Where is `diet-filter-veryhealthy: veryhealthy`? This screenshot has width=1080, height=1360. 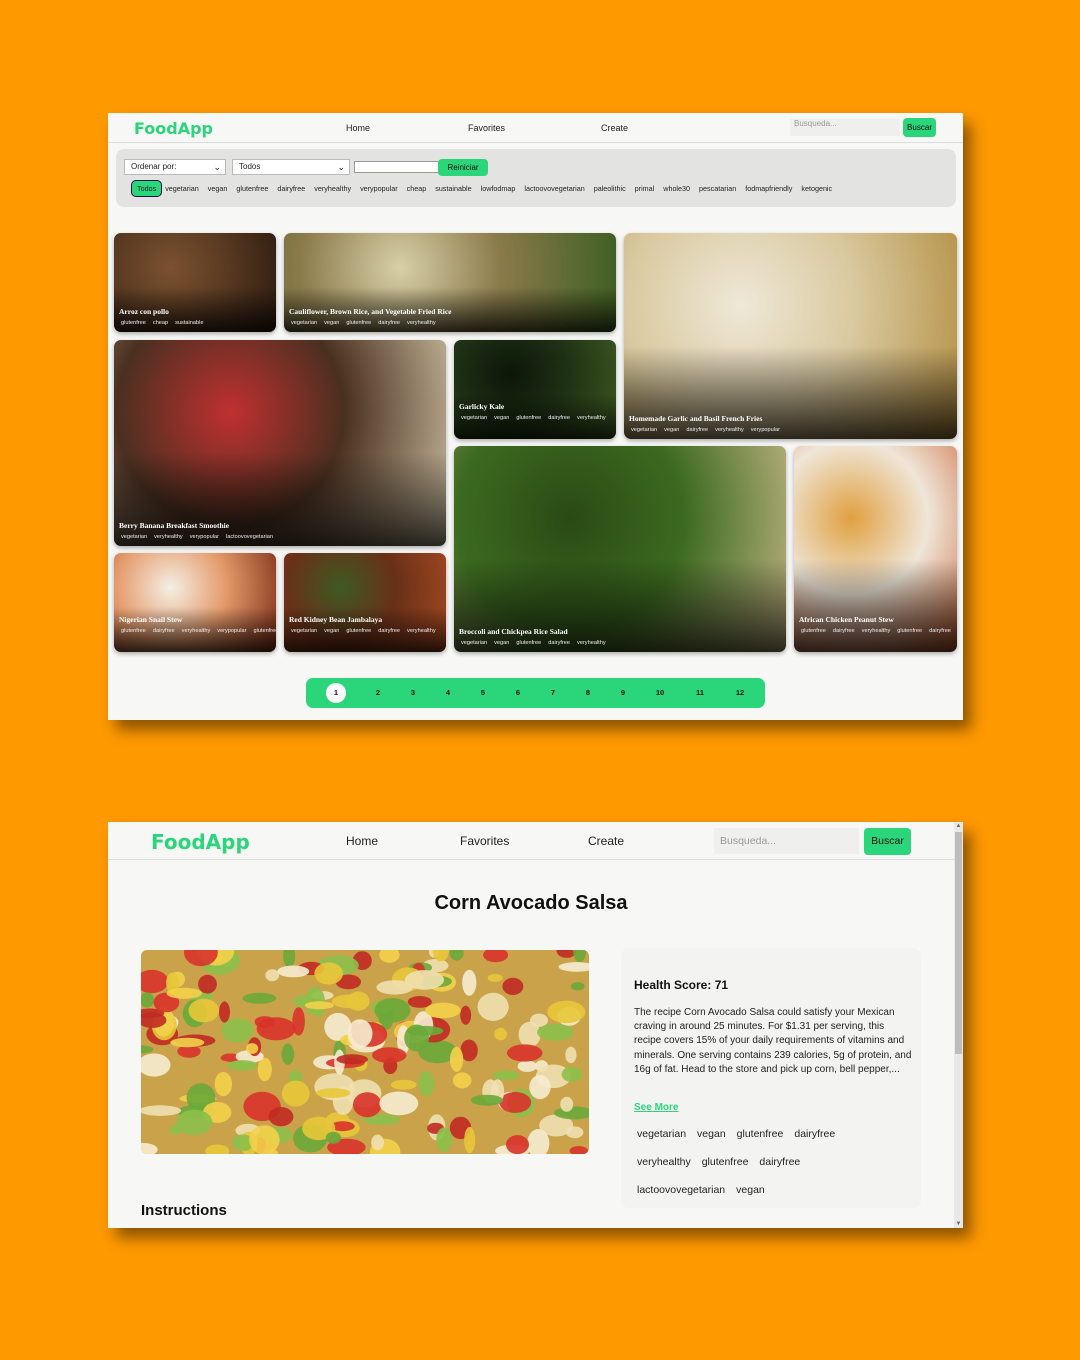 diet-filter-veryhealthy: veryhealthy is located at coordinates (332, 188).